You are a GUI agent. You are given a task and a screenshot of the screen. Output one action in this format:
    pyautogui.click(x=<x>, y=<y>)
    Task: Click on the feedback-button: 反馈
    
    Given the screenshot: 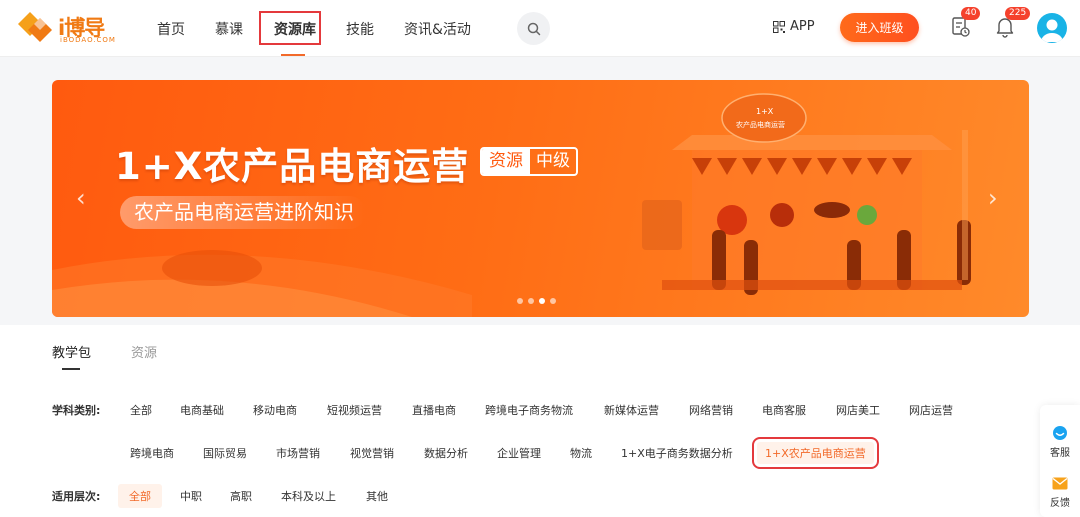 What is the action you would take?
    pyautogui.click(x=1060, y=493)
    